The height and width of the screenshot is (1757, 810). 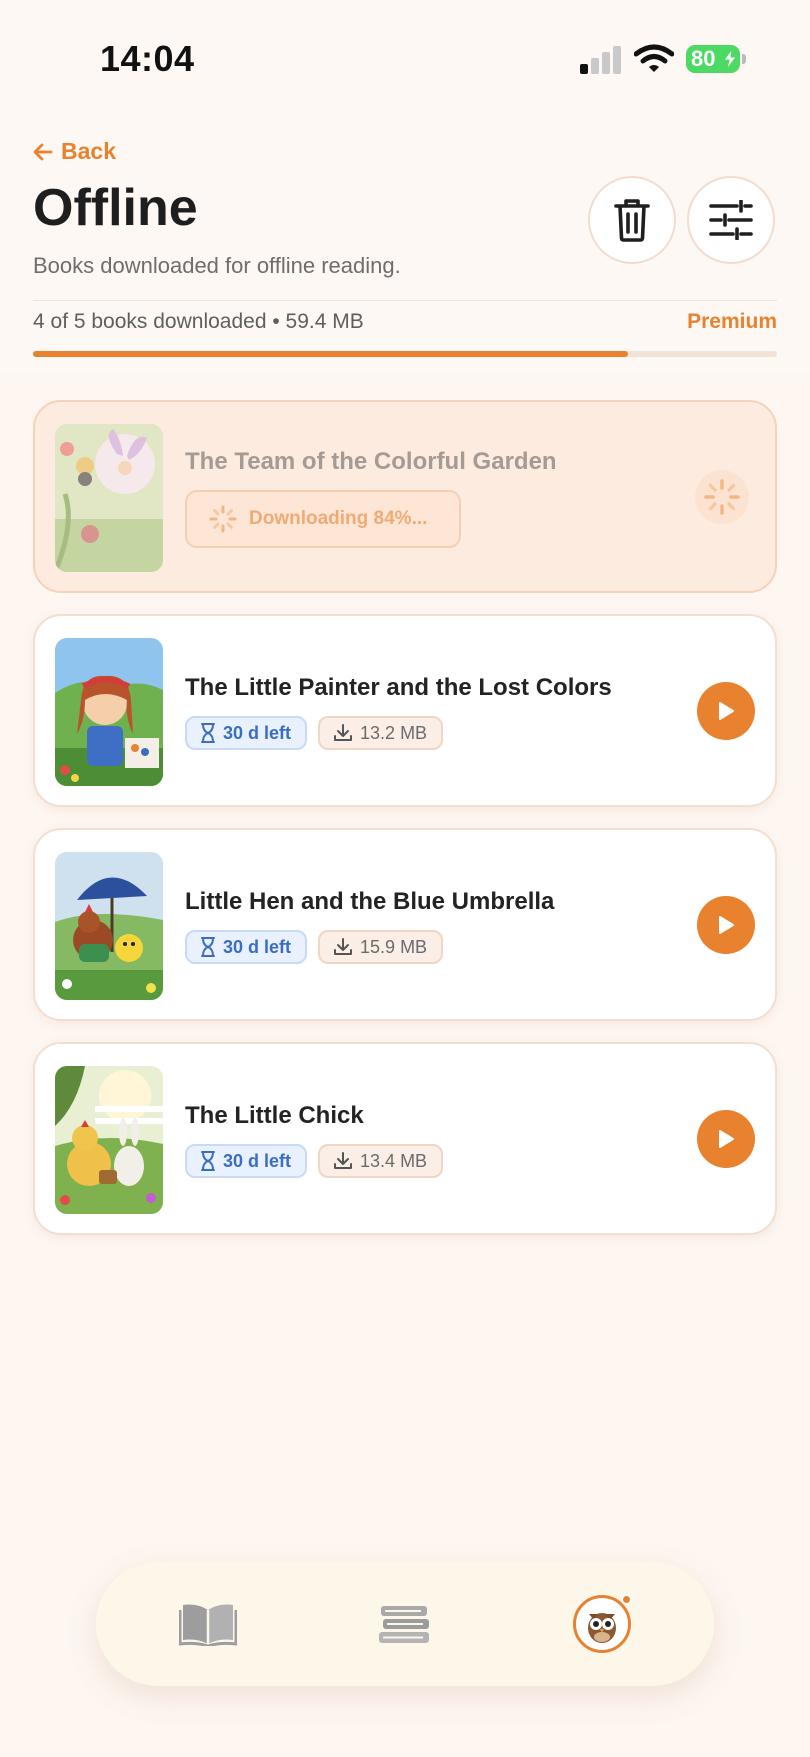 I want to click on size-tag: 13.4 MB, so click(x=381, y=1161).